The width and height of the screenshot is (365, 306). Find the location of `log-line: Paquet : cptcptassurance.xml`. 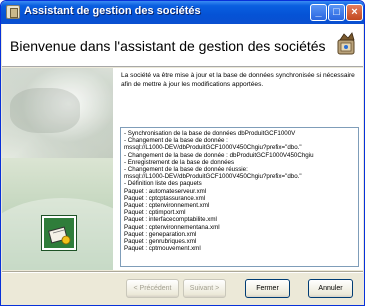

log-line: Paquet : cptcptassurance.xml is located at coordinates (165, 198).